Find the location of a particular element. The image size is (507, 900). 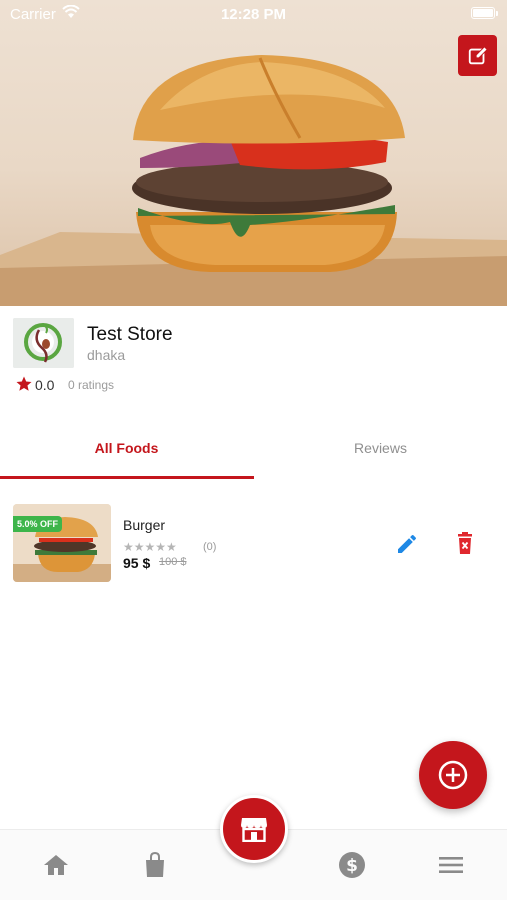

delete-food-button is located at coordinates (465, 544).